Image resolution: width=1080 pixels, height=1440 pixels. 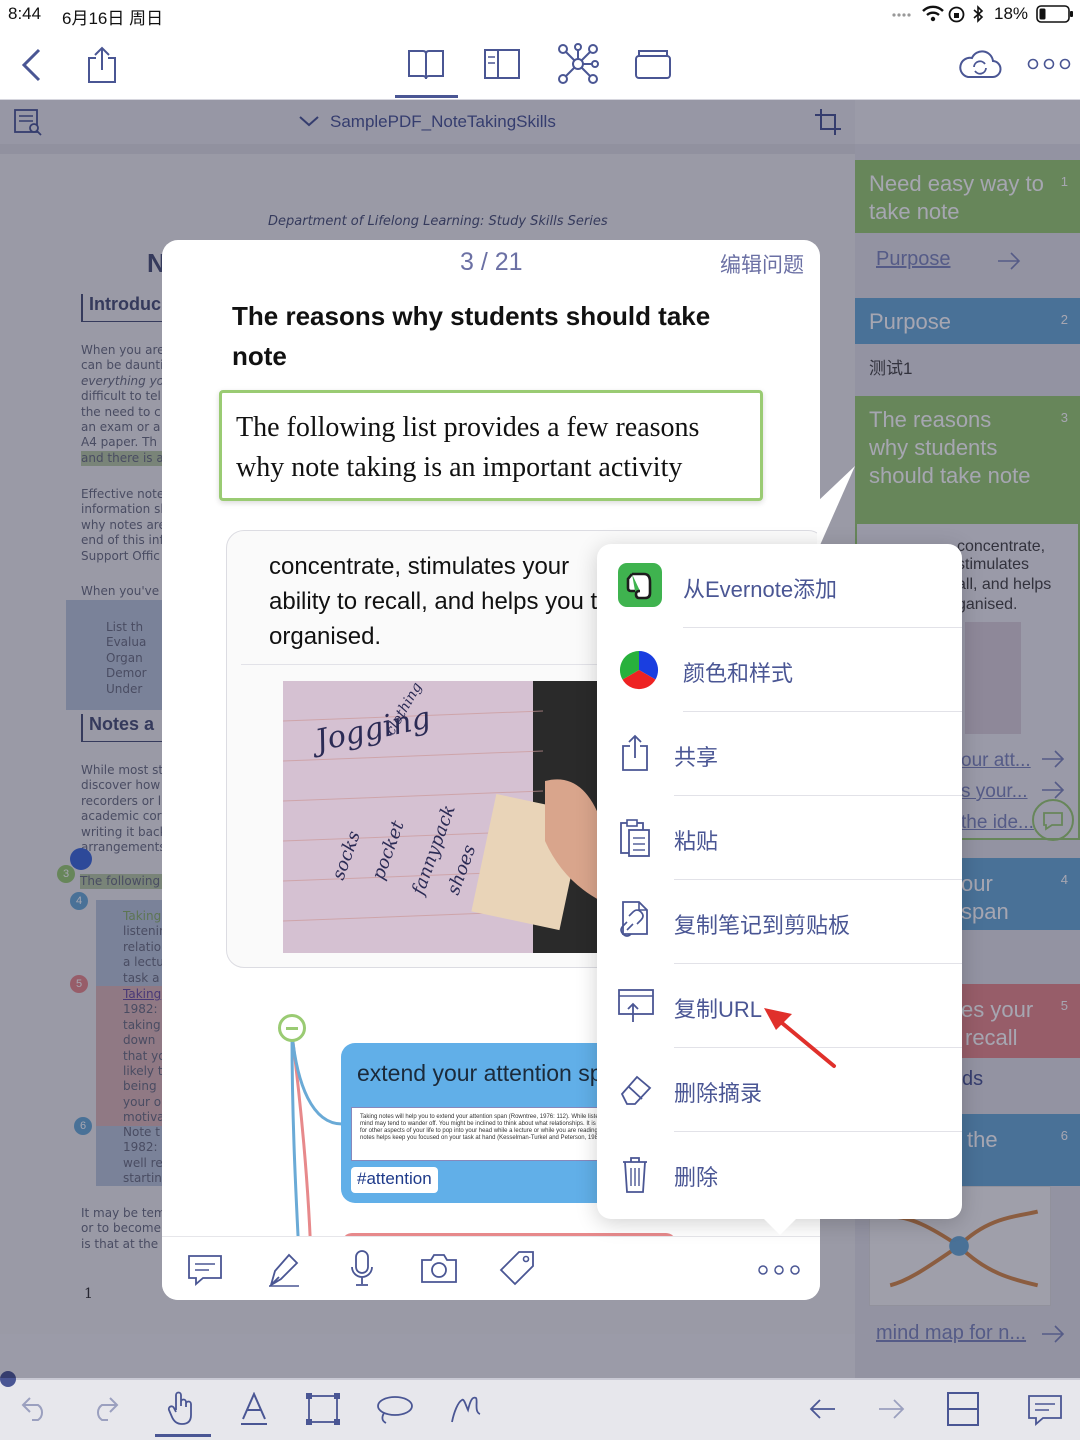 I want to click on tag-chip: #attention, so click(x=394, y=1180).